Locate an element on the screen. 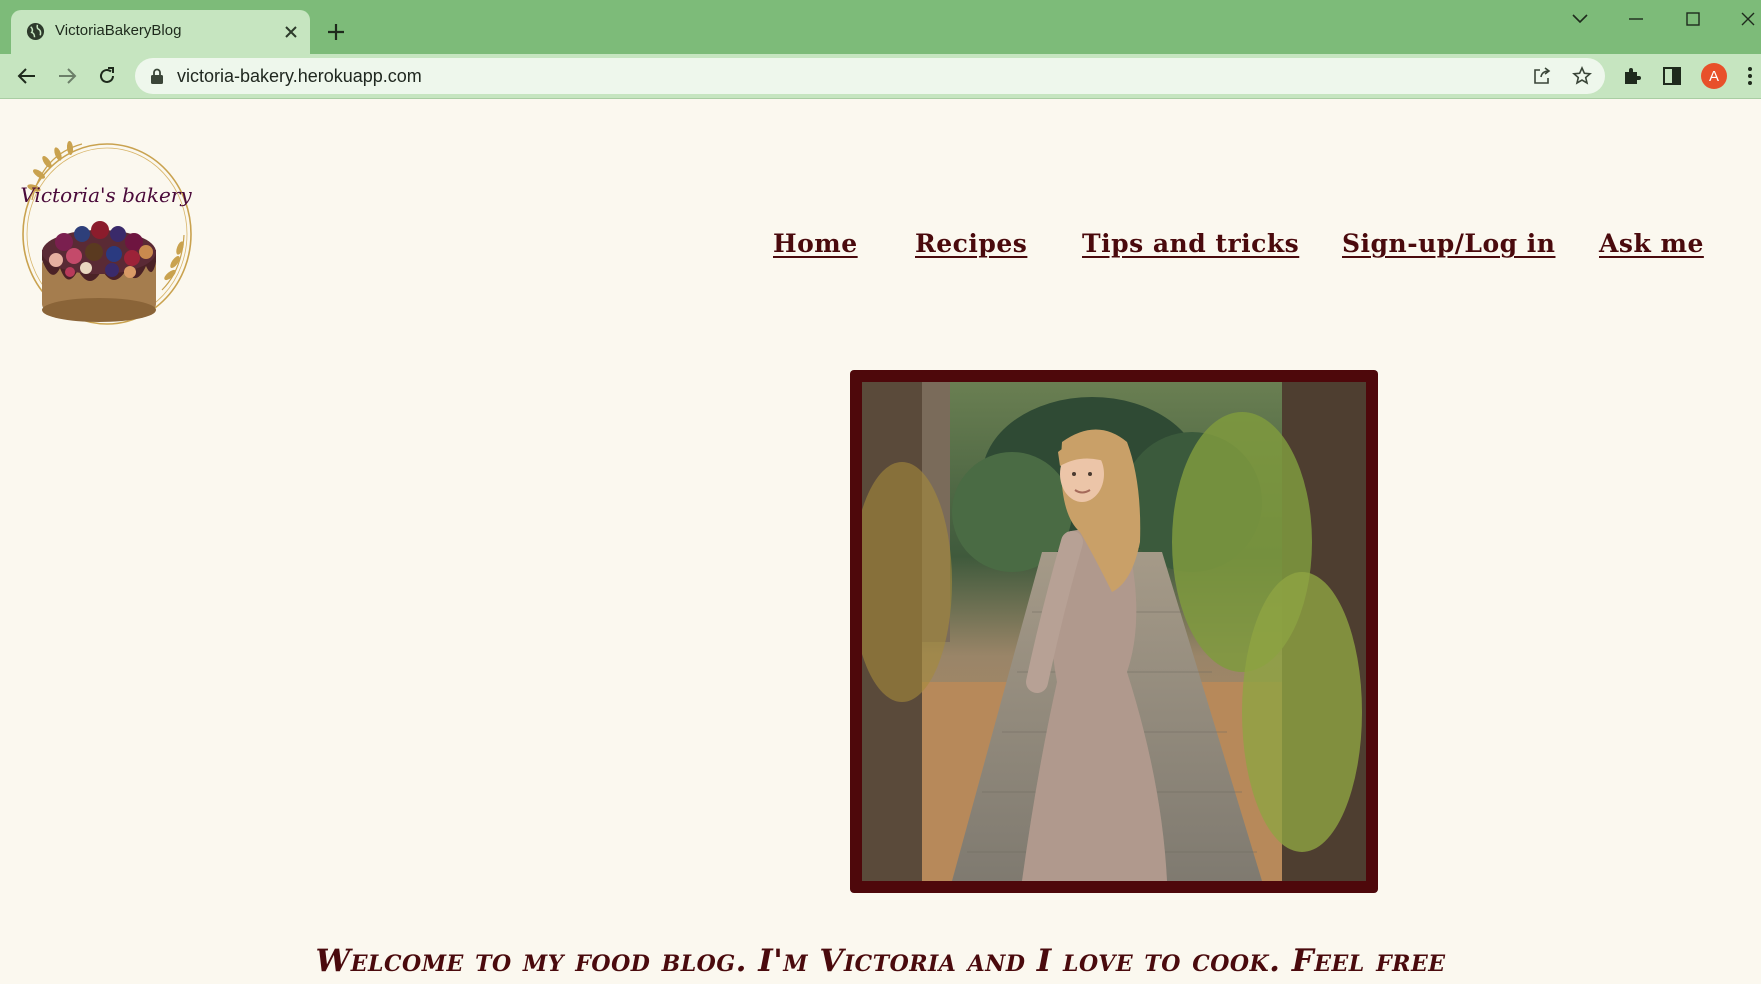 The width and height of the screenshot is (1761, 984). extensions-icon is located at coordinates (1632, 76).